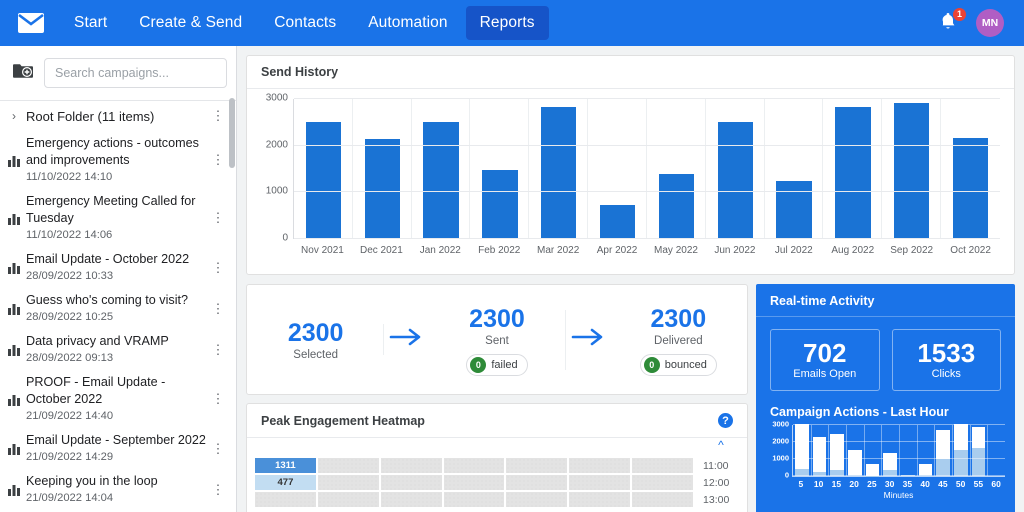 The image size is (1024, 512). Describe the element at coordinates (23, 73) in the screenshot. I see `folder-add-icon` at that location.